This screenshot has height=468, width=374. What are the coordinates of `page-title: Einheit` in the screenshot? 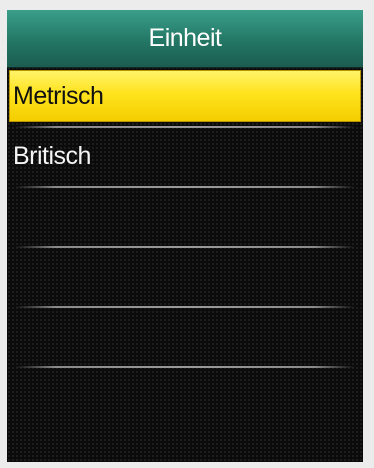 It's located at (185, 38).